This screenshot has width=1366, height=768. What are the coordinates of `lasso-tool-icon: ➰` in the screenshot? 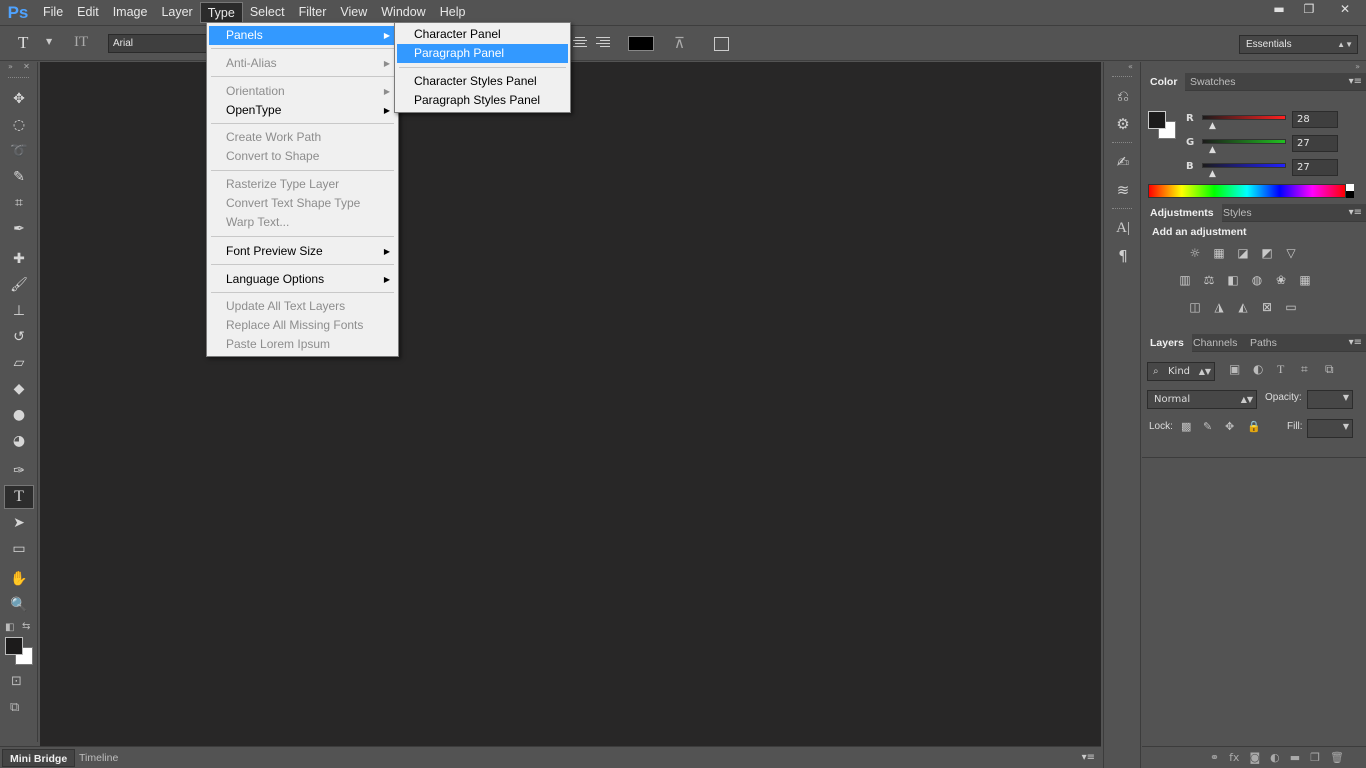 It's located at (19, 151).